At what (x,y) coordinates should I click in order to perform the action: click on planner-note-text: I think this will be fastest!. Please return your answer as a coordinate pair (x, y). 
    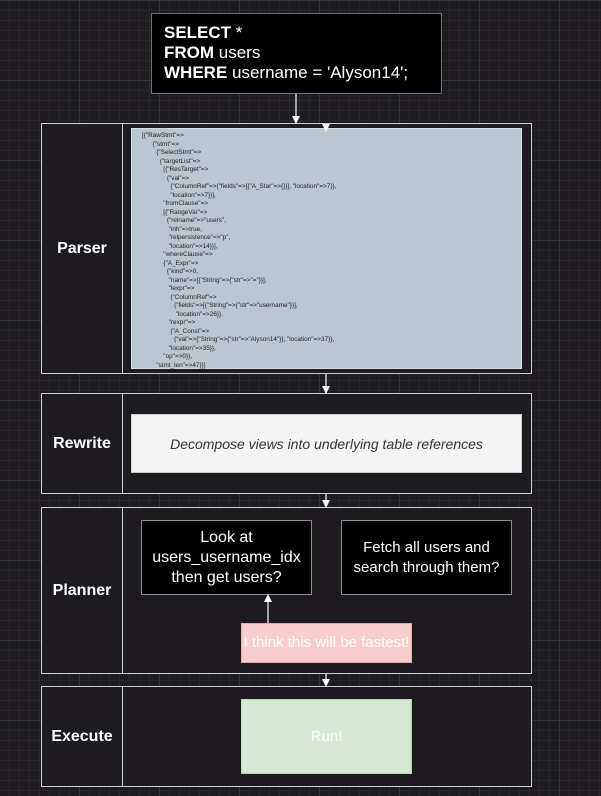
    Looking at the image, I should click on (326, 642).